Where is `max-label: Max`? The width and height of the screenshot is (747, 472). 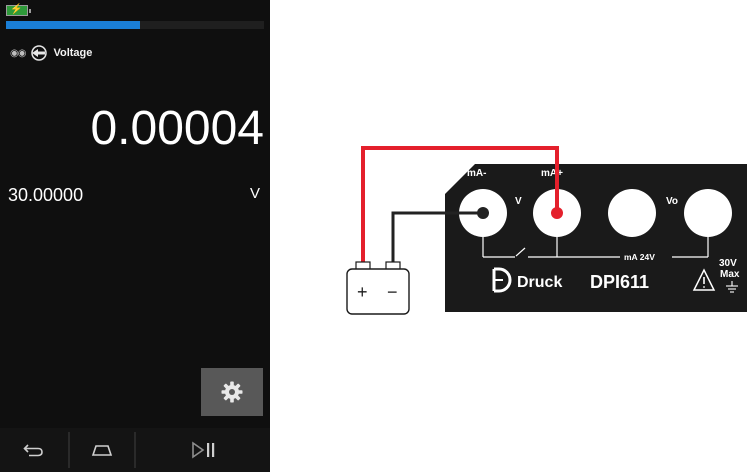 max-label: Max is located at coordinates (730, 274).